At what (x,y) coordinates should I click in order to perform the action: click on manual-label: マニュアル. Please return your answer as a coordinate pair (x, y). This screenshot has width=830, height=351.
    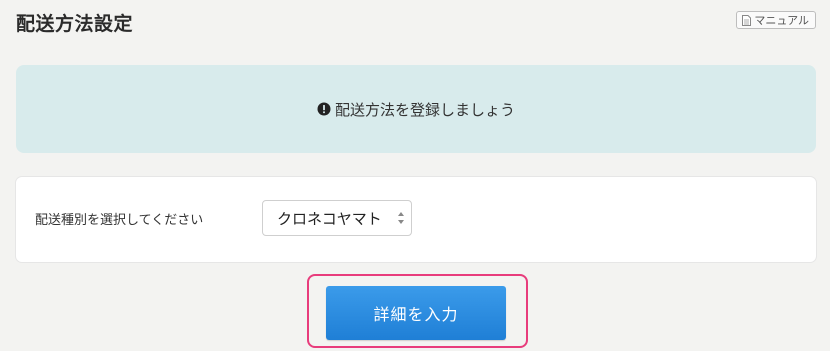
    Looking at the image, I should click on (781, 20).